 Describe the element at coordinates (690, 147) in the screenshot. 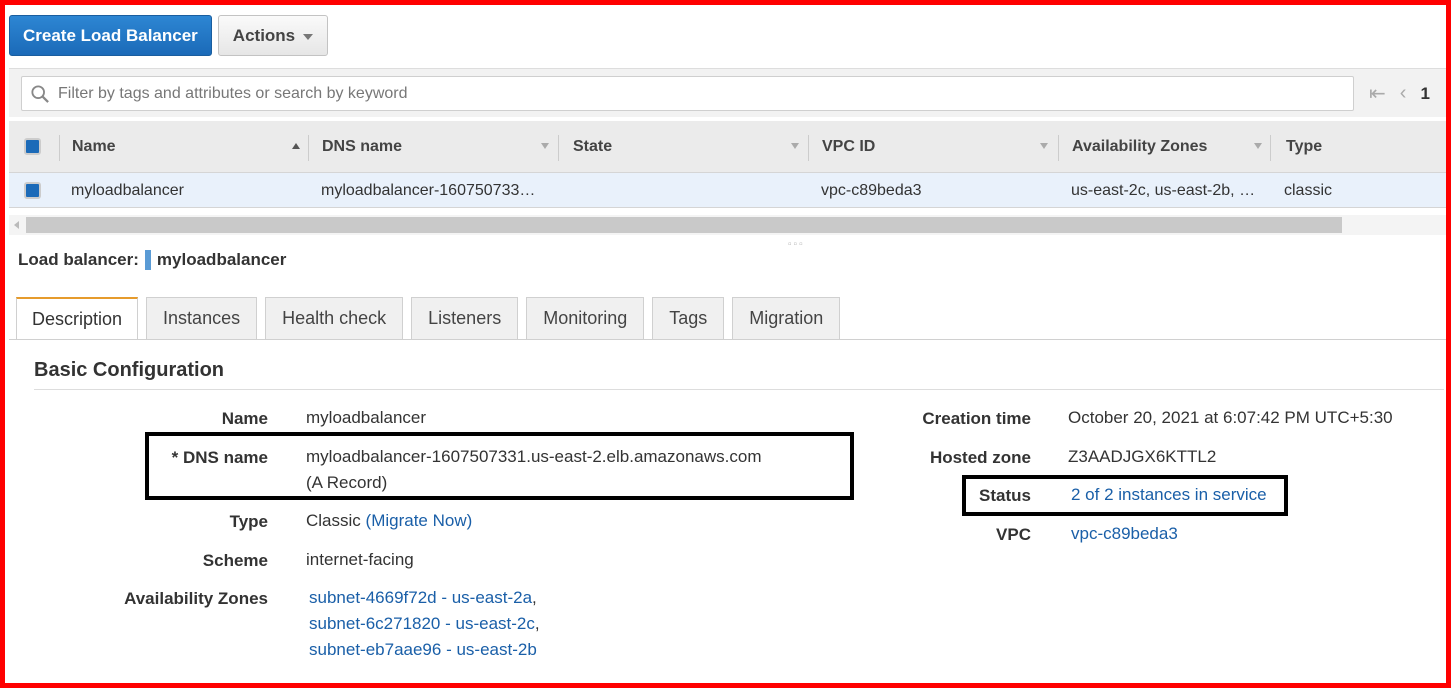

I see `column-header-state: State` at that location.